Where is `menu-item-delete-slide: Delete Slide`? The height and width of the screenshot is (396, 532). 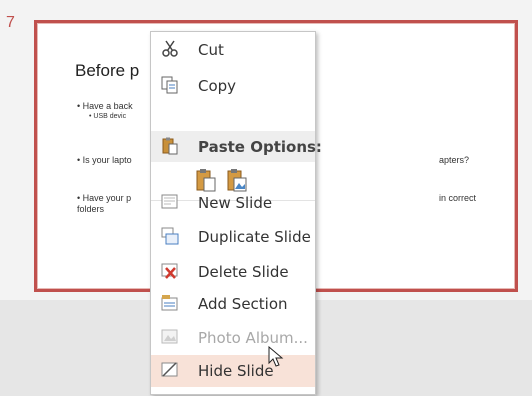 menu-item-delete-slide: Delete Slide is located at coordinates (233, 271).